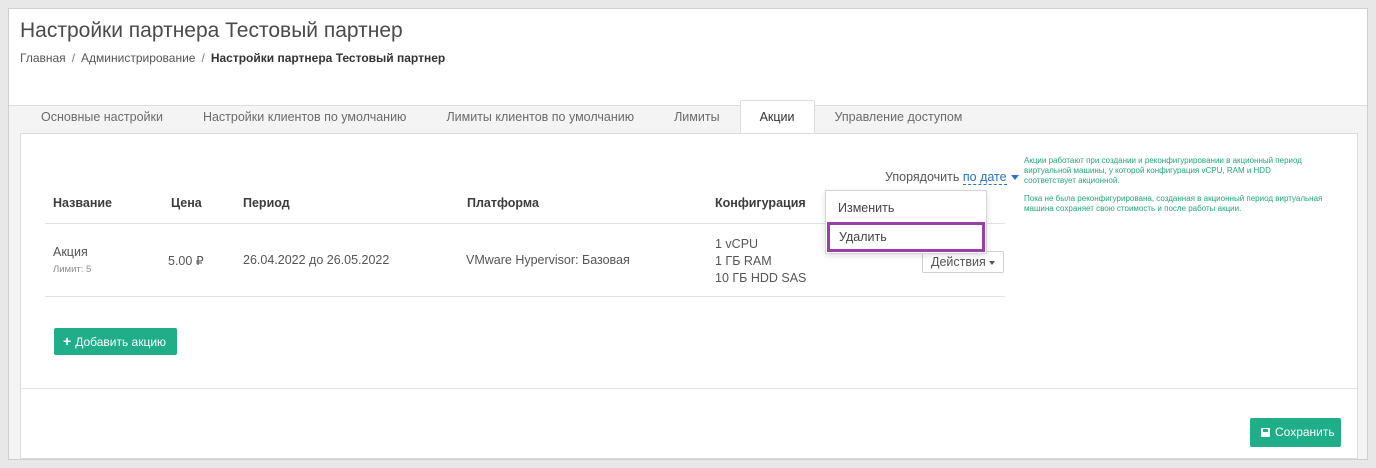  I want to click on add-promo-label: Добавить акцию, so click(121, 342).